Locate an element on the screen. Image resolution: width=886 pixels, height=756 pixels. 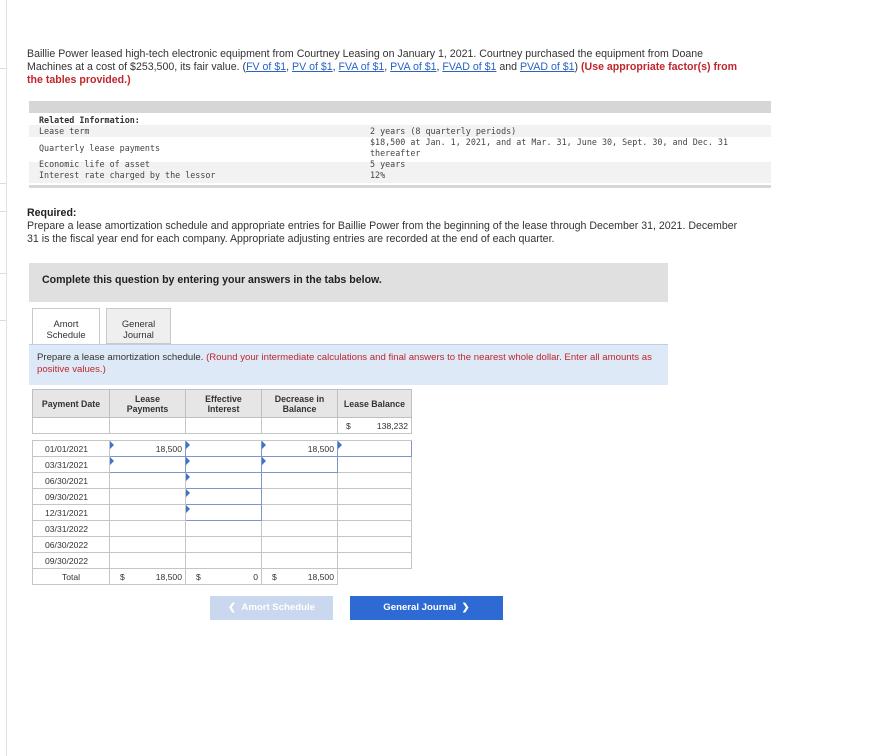
header-lease-balance: Lease Balance is located at coordinates (374, 403).